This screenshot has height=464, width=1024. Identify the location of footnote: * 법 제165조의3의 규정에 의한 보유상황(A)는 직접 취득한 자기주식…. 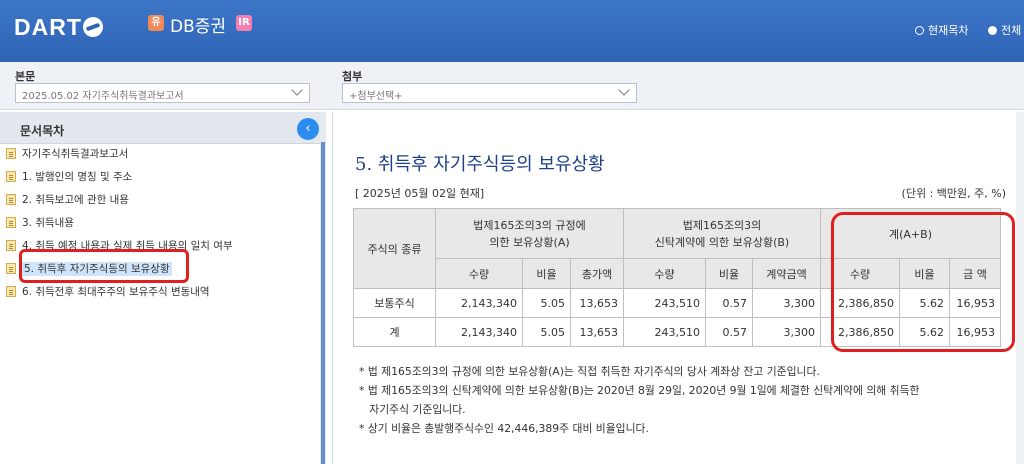
(589, 371).